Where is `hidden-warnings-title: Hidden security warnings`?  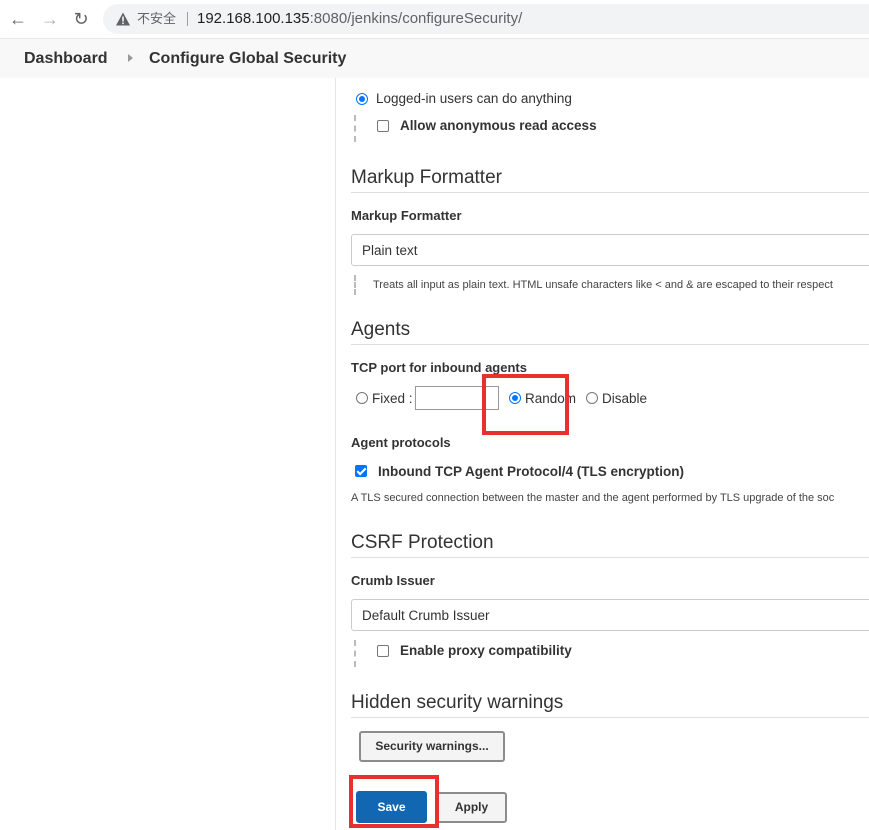
hidden-warnings-title: Hidden security warnings is located at coordinates (457, 702).